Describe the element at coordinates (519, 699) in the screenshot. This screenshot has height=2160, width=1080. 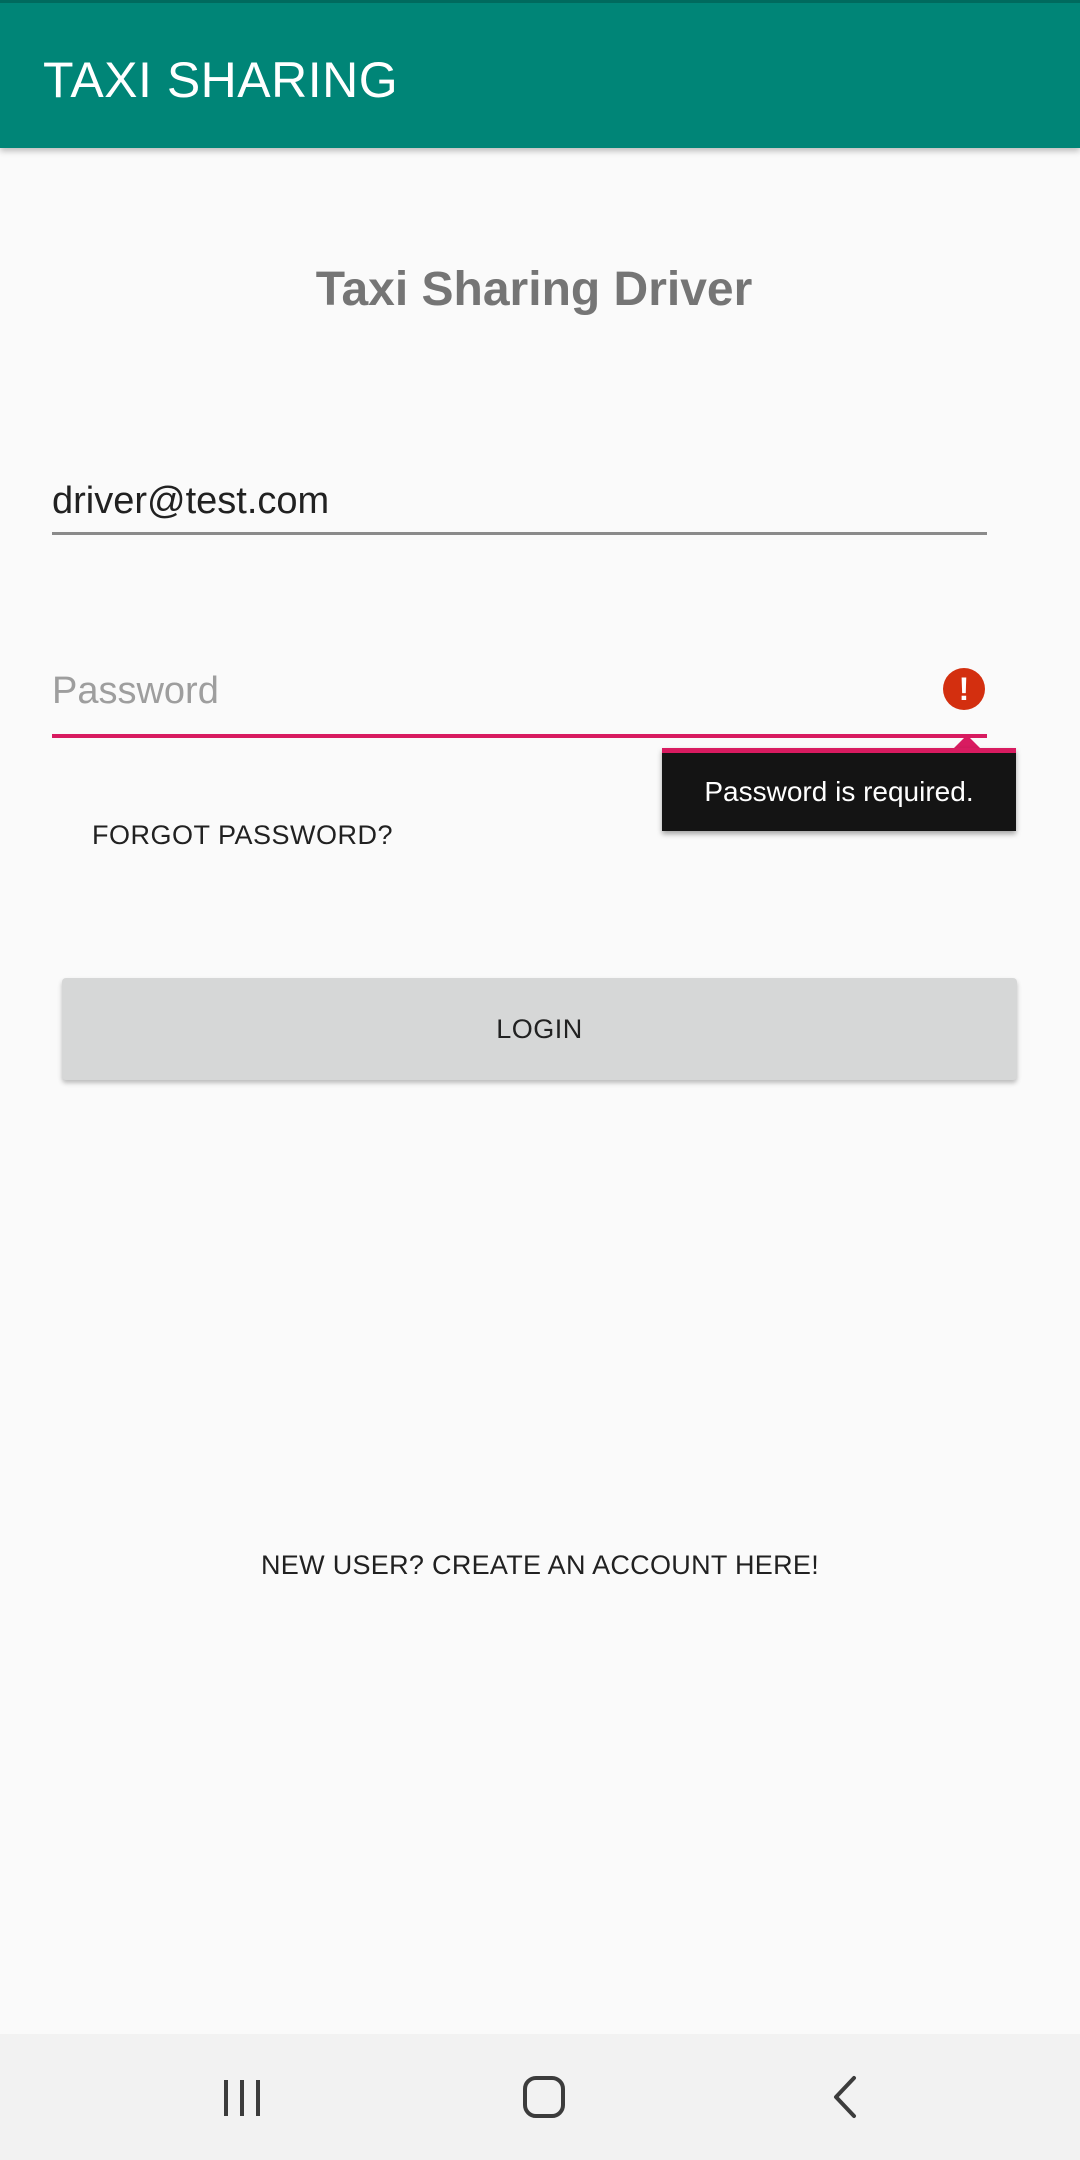
I see `password-field: Password !` at that location.